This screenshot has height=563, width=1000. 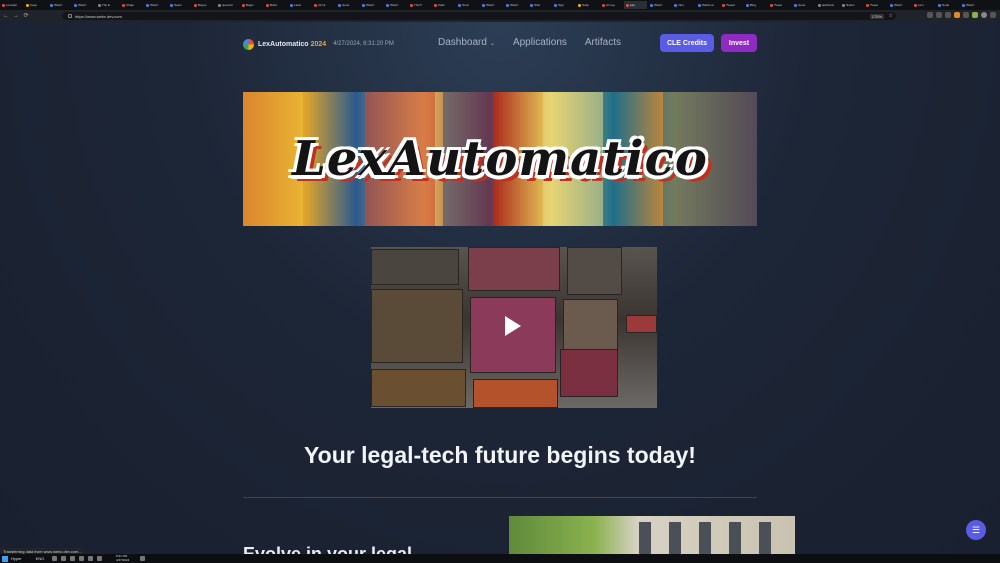 I want to click on menu-dashboard: Dashboard ⌄, so click(x=466, y=42).